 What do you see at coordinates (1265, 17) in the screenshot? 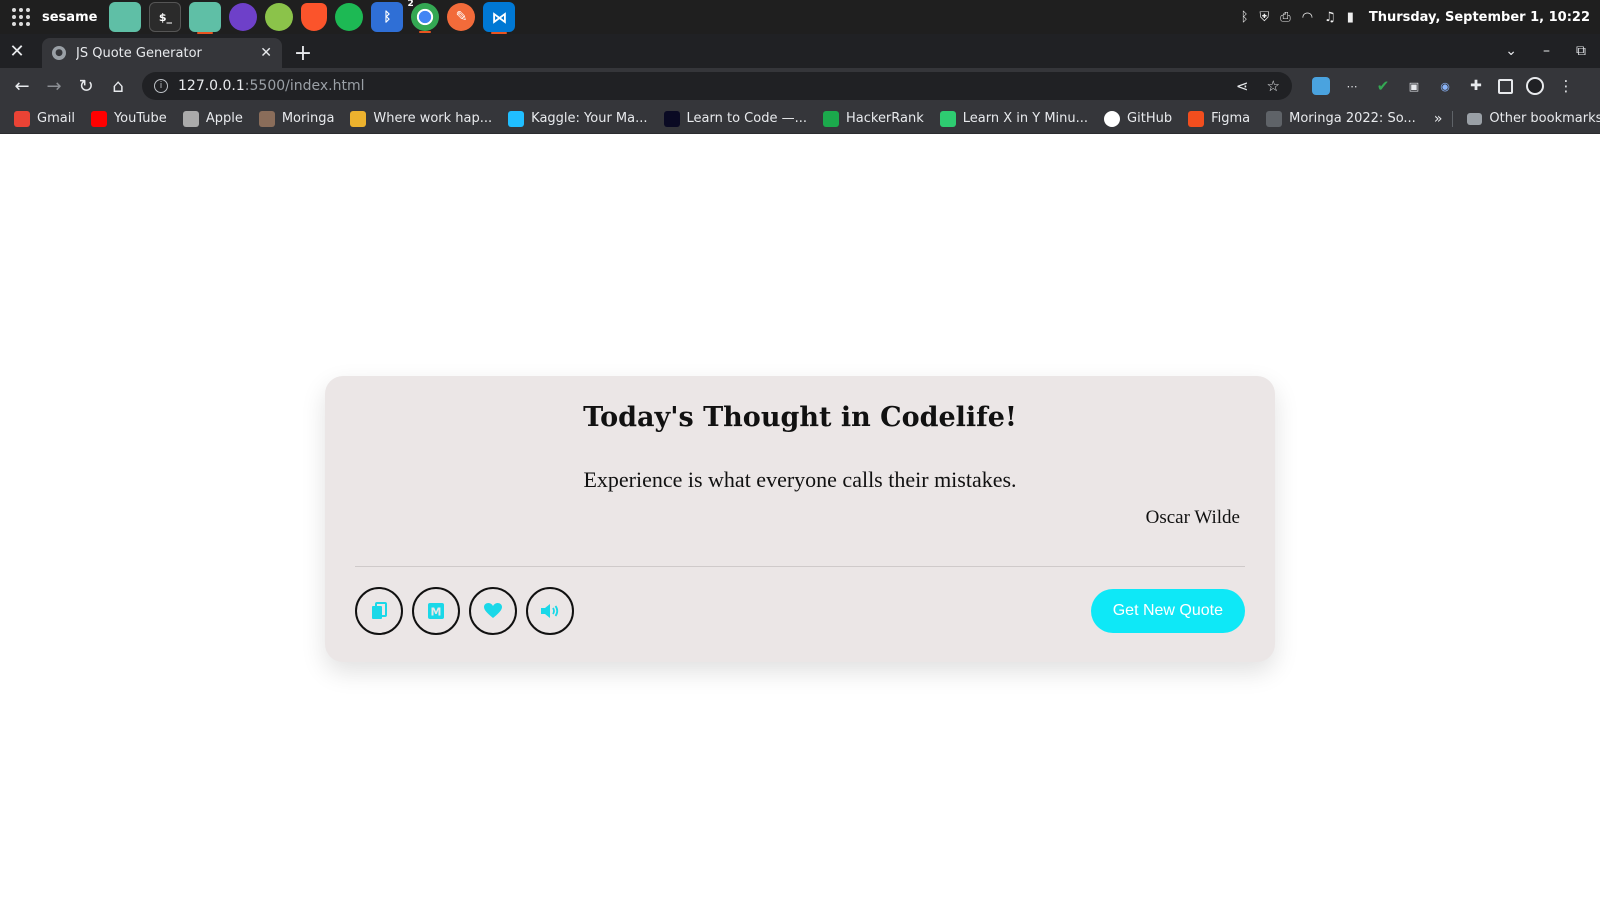
I see `shield-icon: ⛨` at bounding box center [1265, 17].